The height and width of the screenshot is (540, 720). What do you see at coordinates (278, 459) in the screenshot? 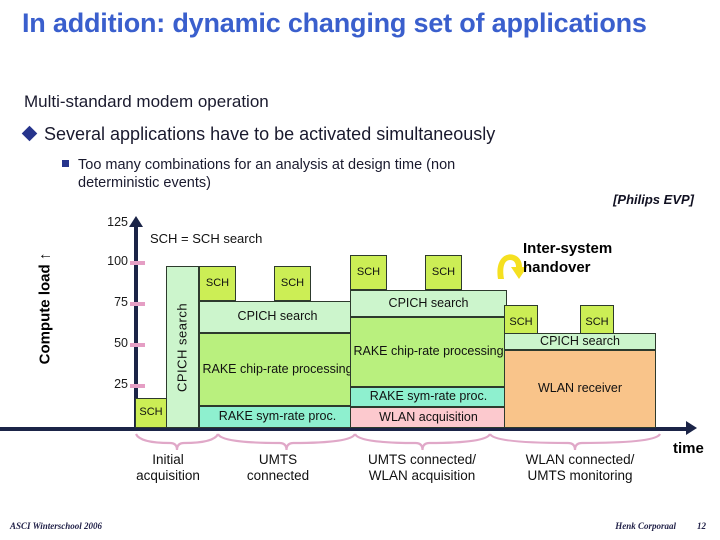
I see `phase-label-line1: UMTS` at bounding box center [278, 459].